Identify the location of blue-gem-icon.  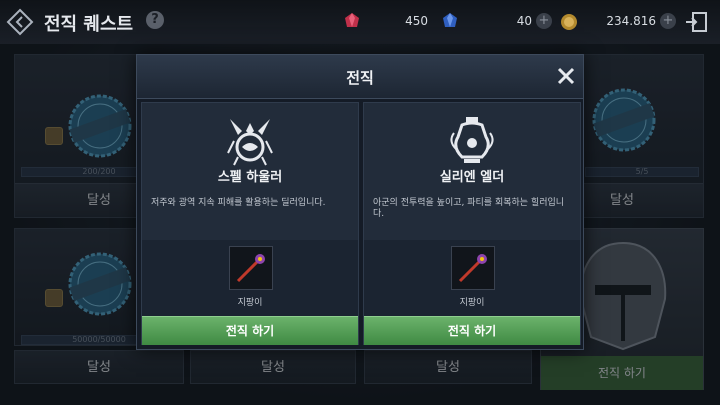
(450, 20).